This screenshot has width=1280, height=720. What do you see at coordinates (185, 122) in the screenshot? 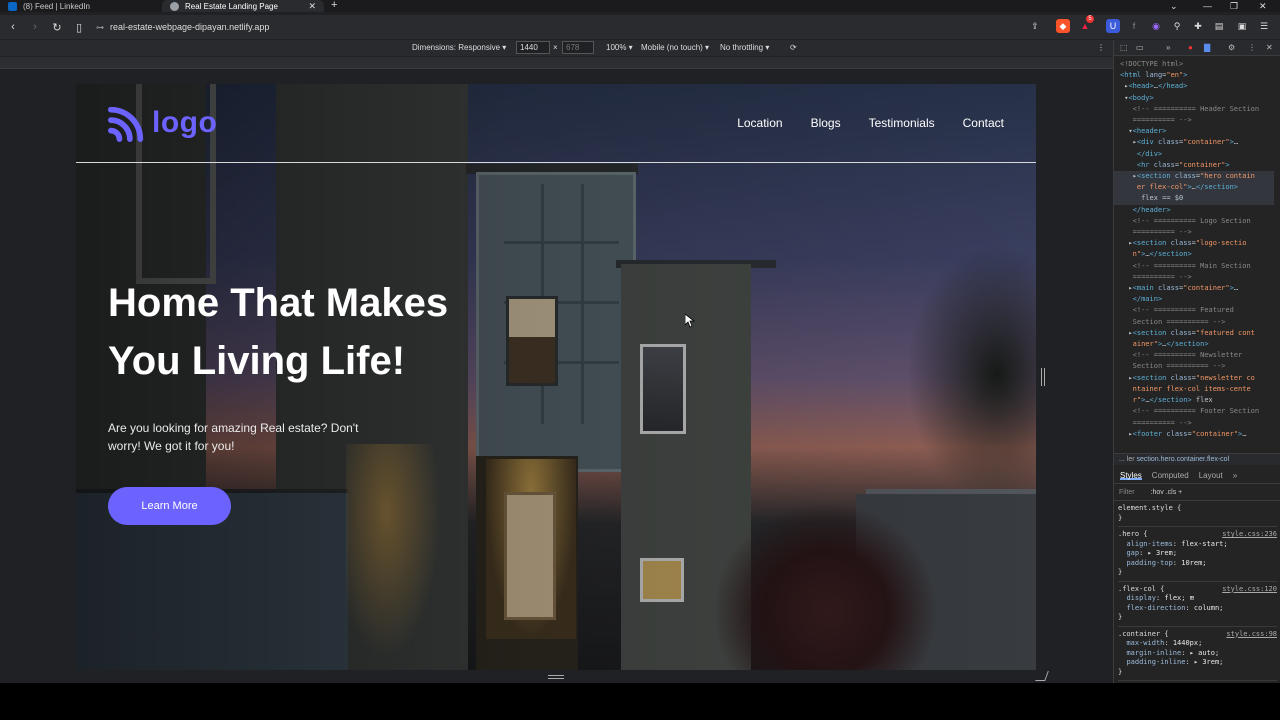
I see `logo-text: logo` at bounding box center [185, 122].